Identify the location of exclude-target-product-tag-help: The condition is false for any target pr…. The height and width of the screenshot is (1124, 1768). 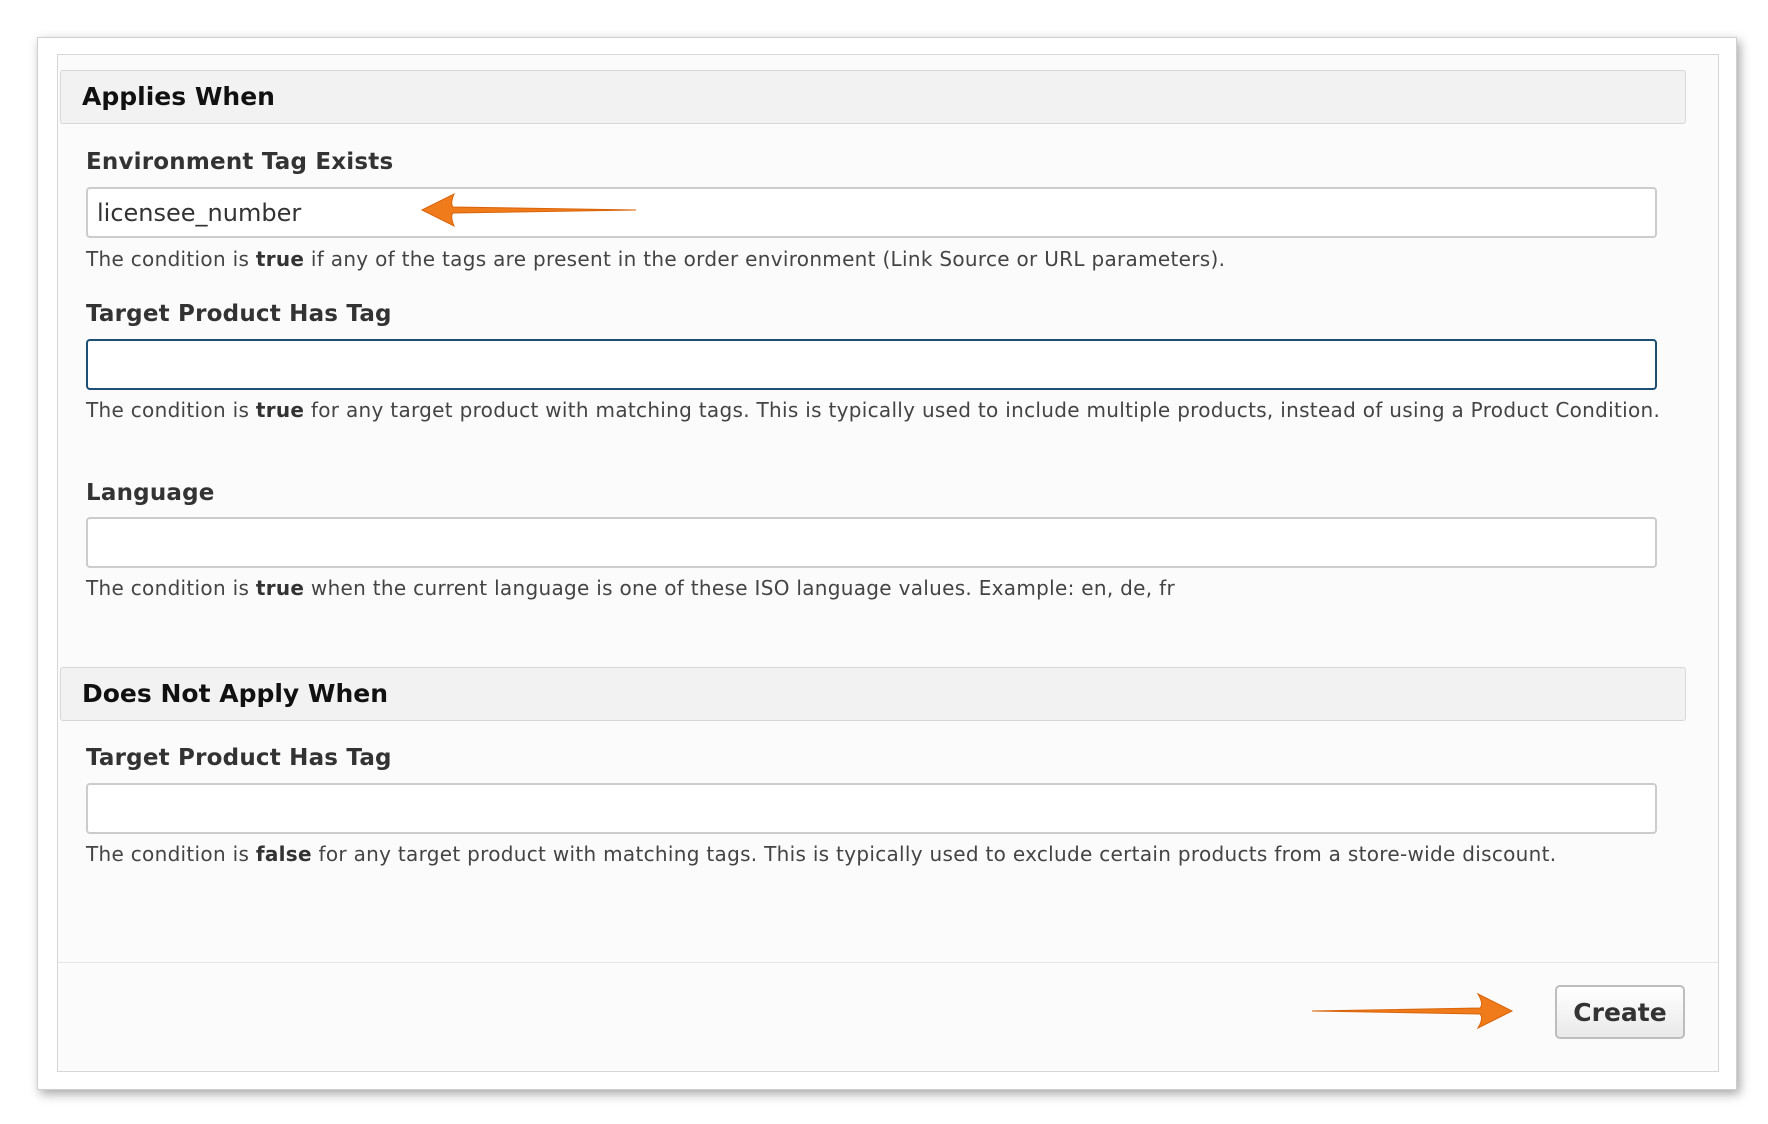
(821, 854).